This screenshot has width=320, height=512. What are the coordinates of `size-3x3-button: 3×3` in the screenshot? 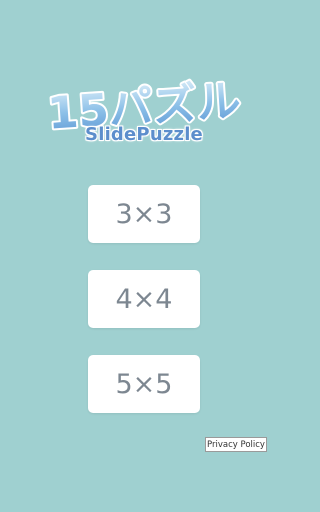 It's located at (144, 214).